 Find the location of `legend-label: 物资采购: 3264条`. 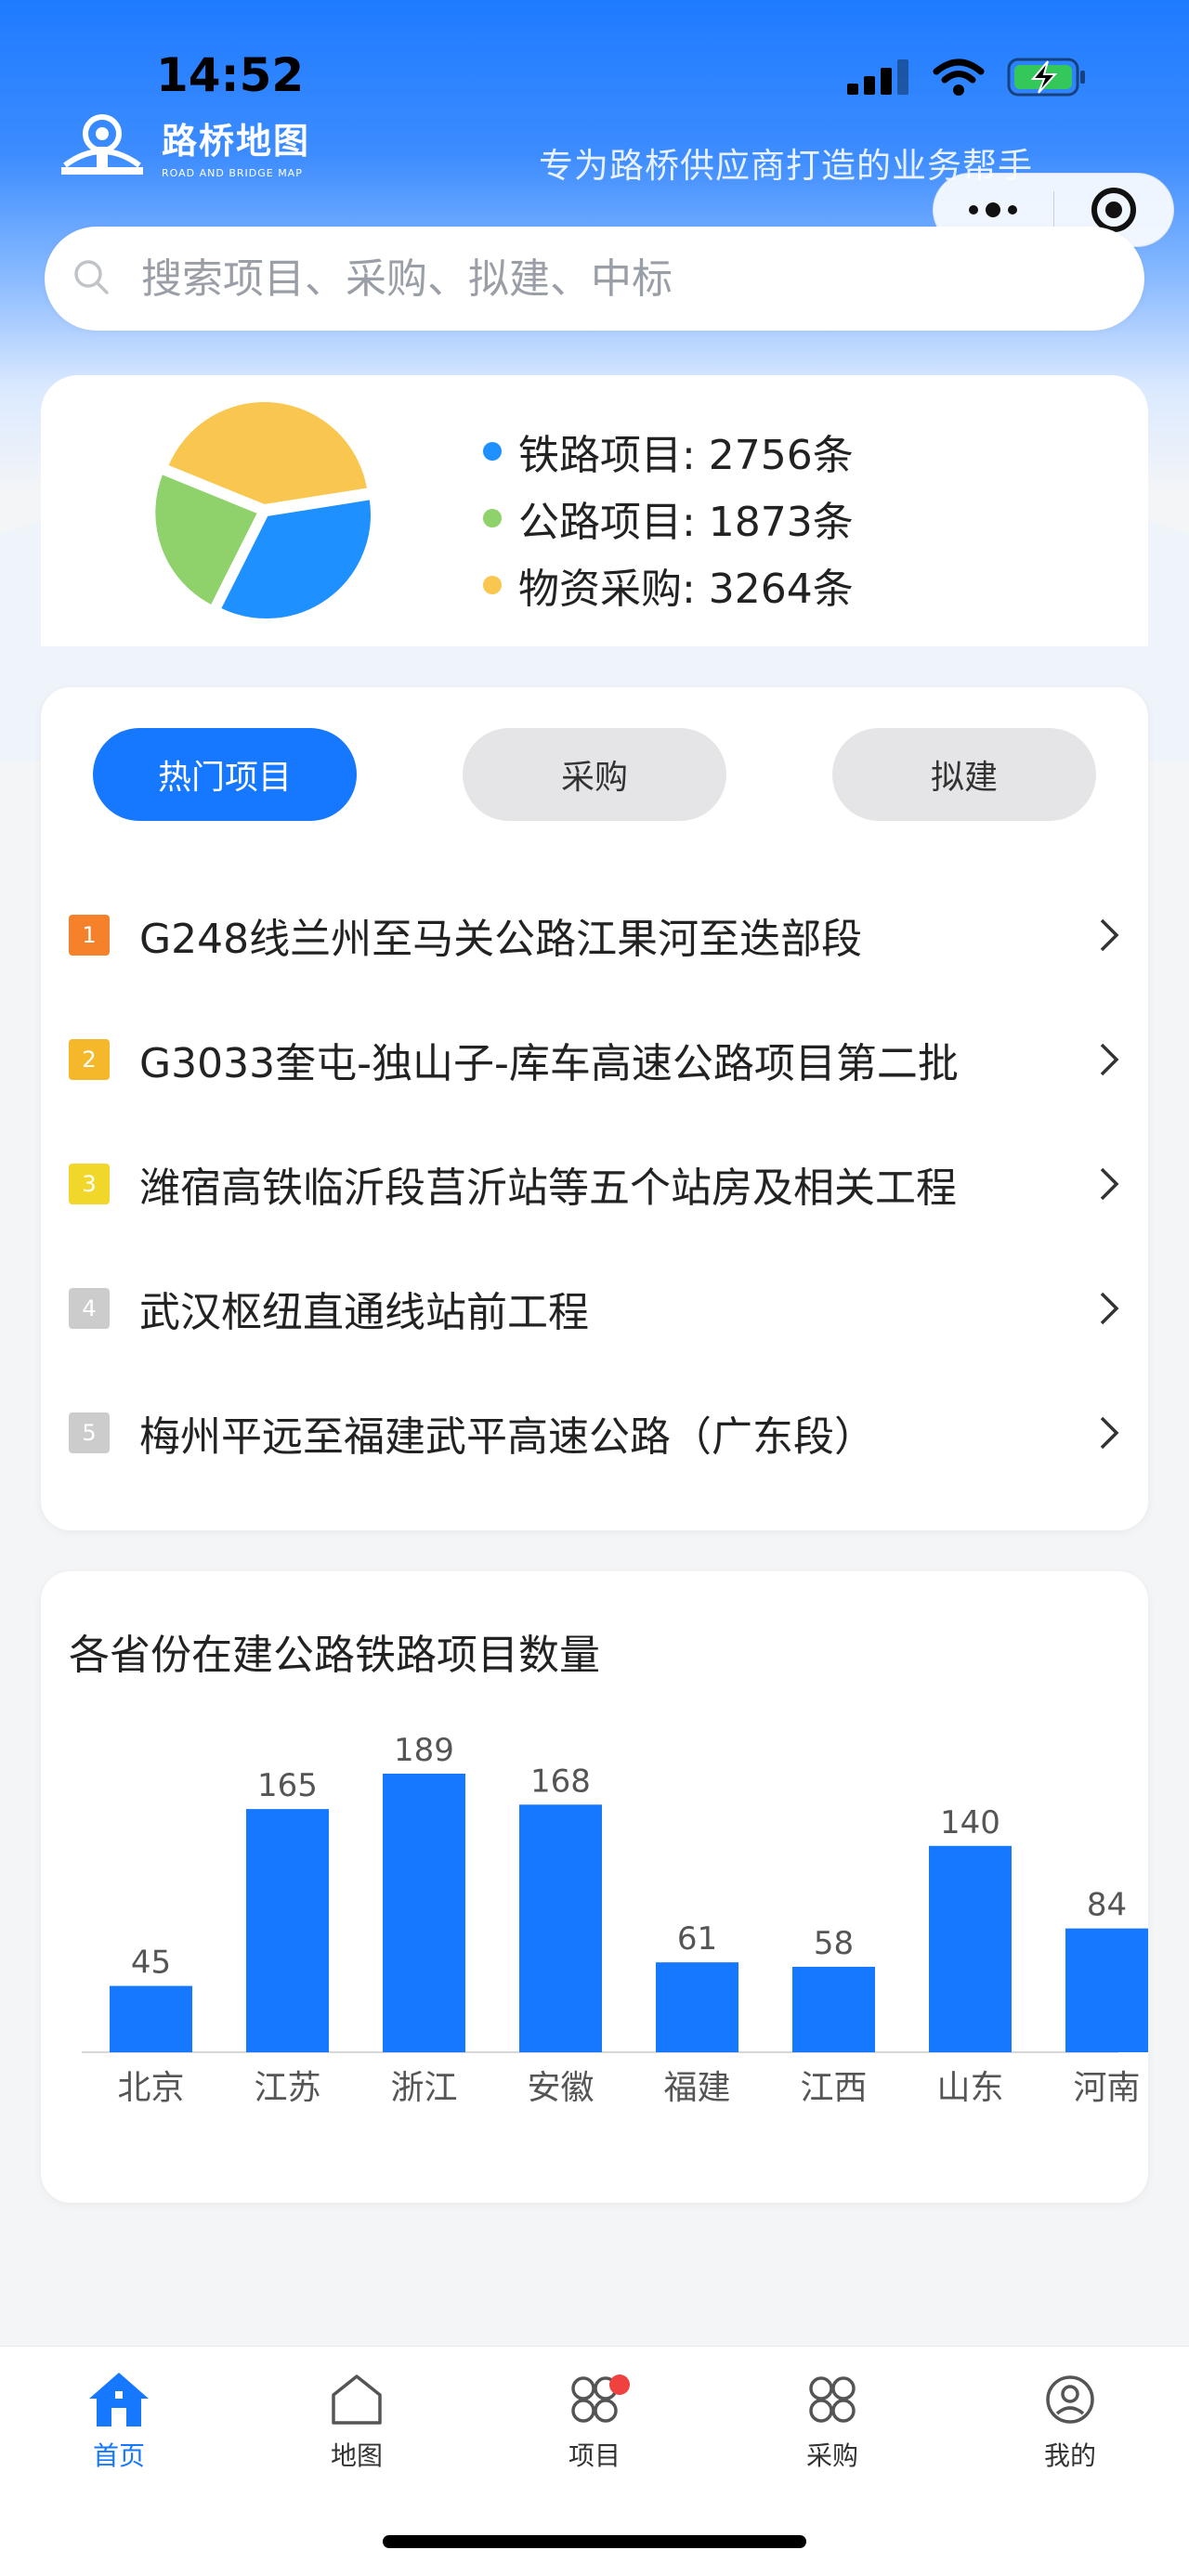

legend-label: 物资采购: 3264条 is located at coordinates (686, 589).